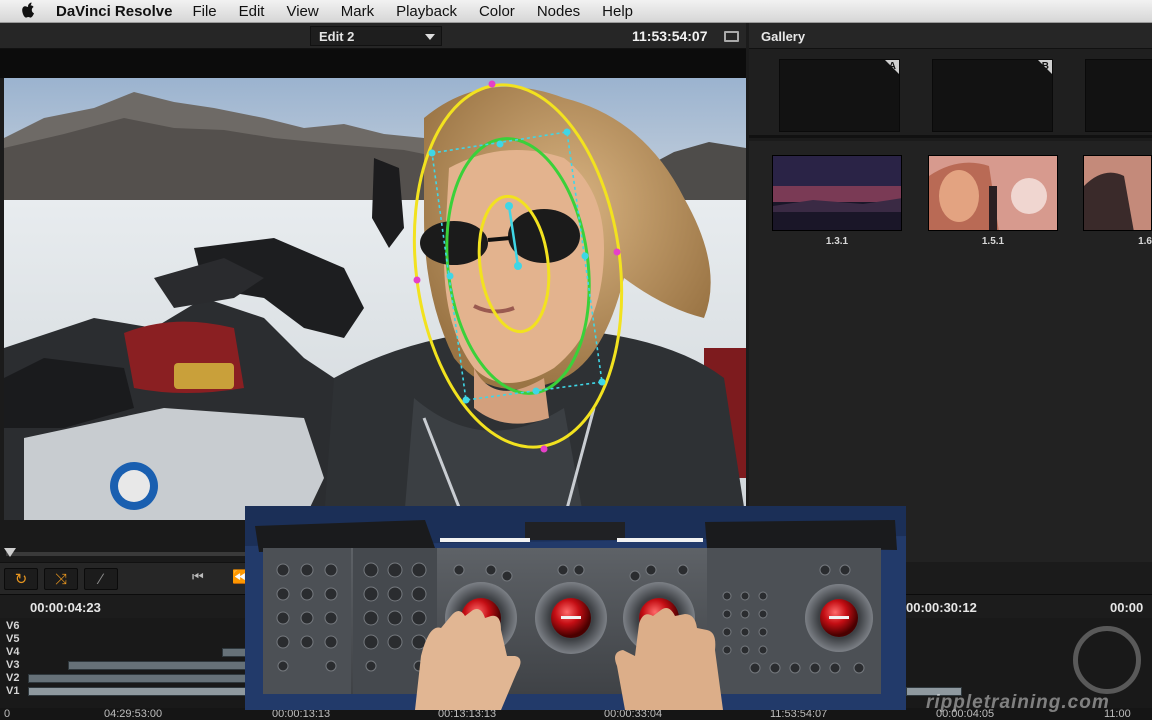 Image resolution: width=1152 pixels, height=720 pixels. I want to click on menu-help: Help, so click(617, 11).